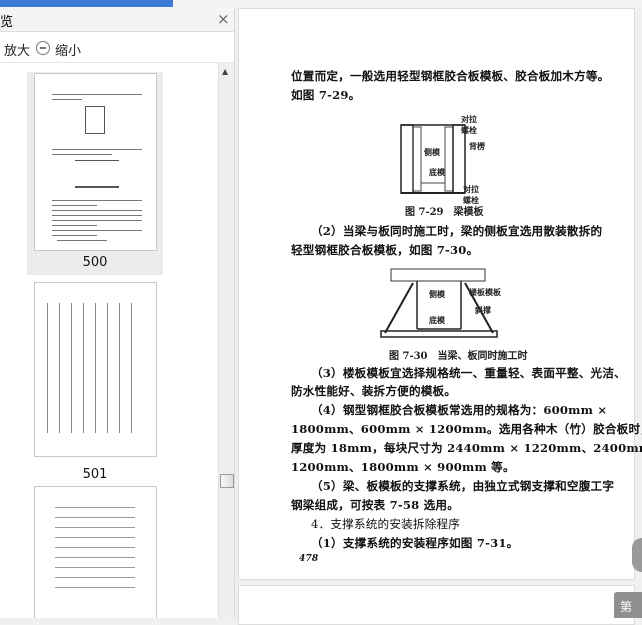  Describe the element at coordinates (117, 19) in the screenshot. I see `sidebar-header: 览 ×` at that location.